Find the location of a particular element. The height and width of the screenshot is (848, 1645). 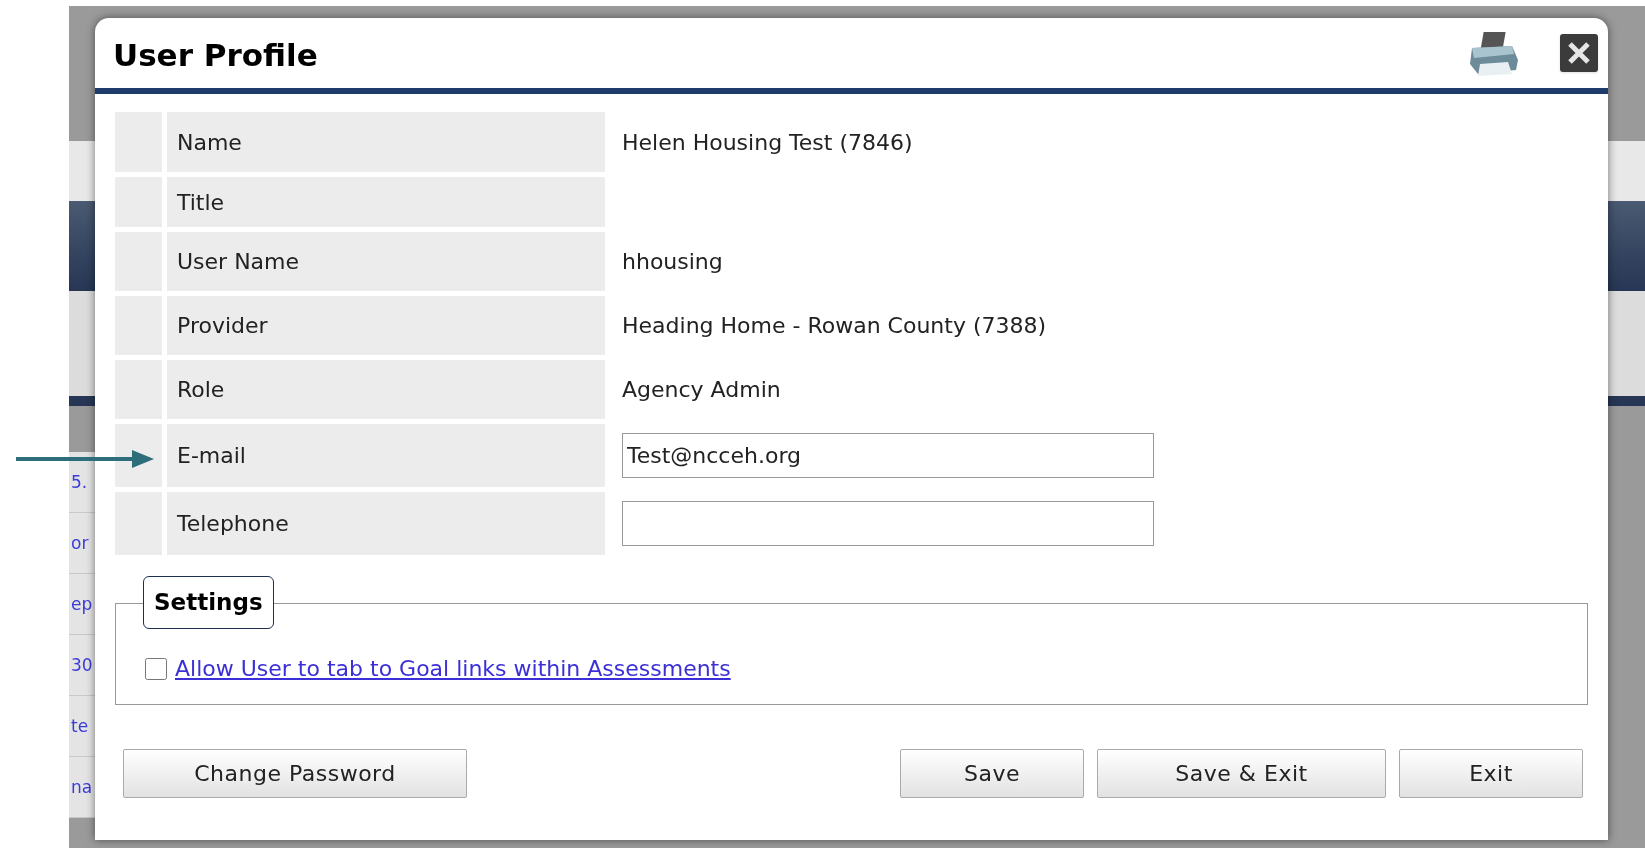

field-label: Provider is located at coordinates (386, 325).